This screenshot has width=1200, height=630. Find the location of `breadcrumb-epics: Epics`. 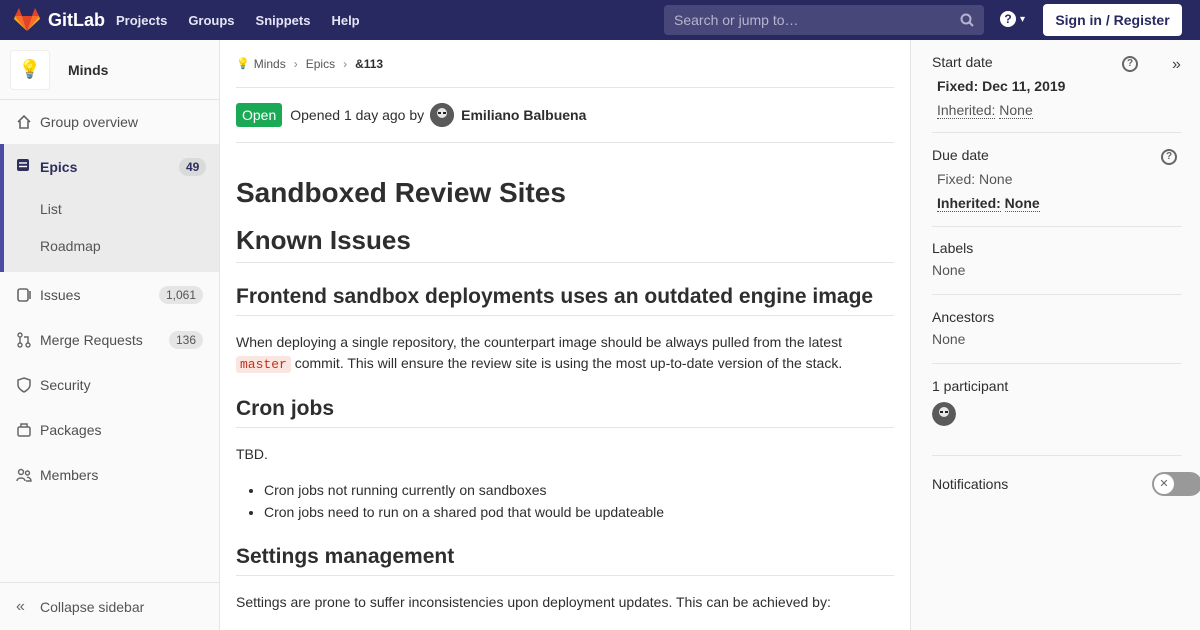

breadcrumb-epics: Epics is located at coordinates (320, 64).